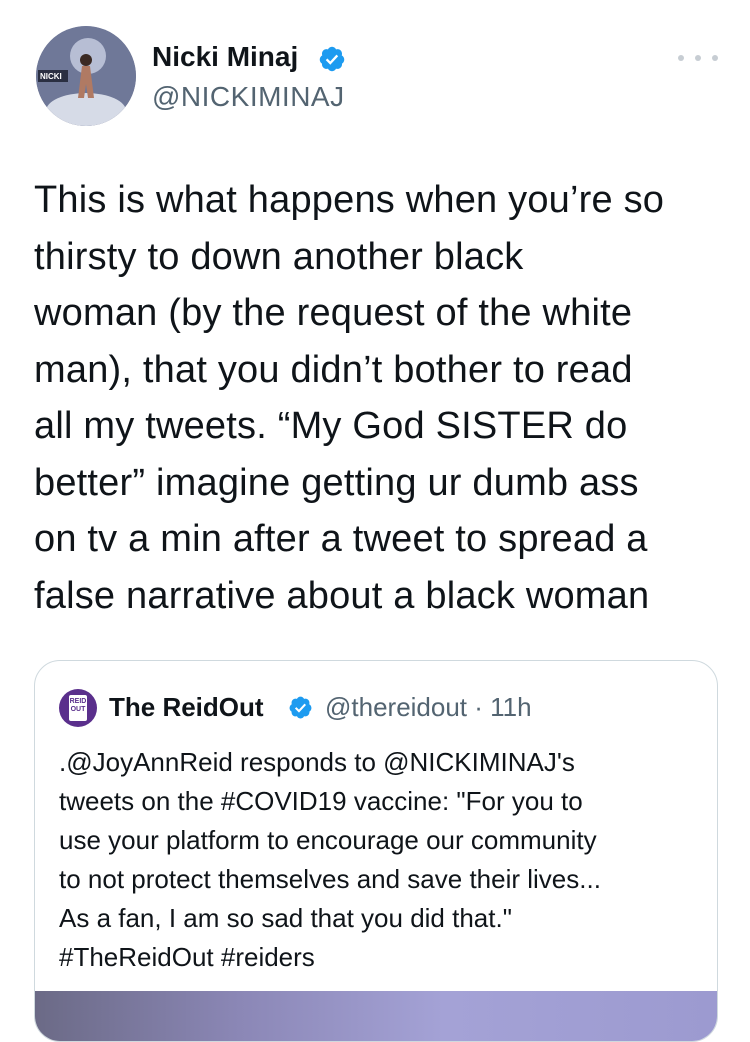  I want to click on author-avatar: NICKI, so click(86, 76).